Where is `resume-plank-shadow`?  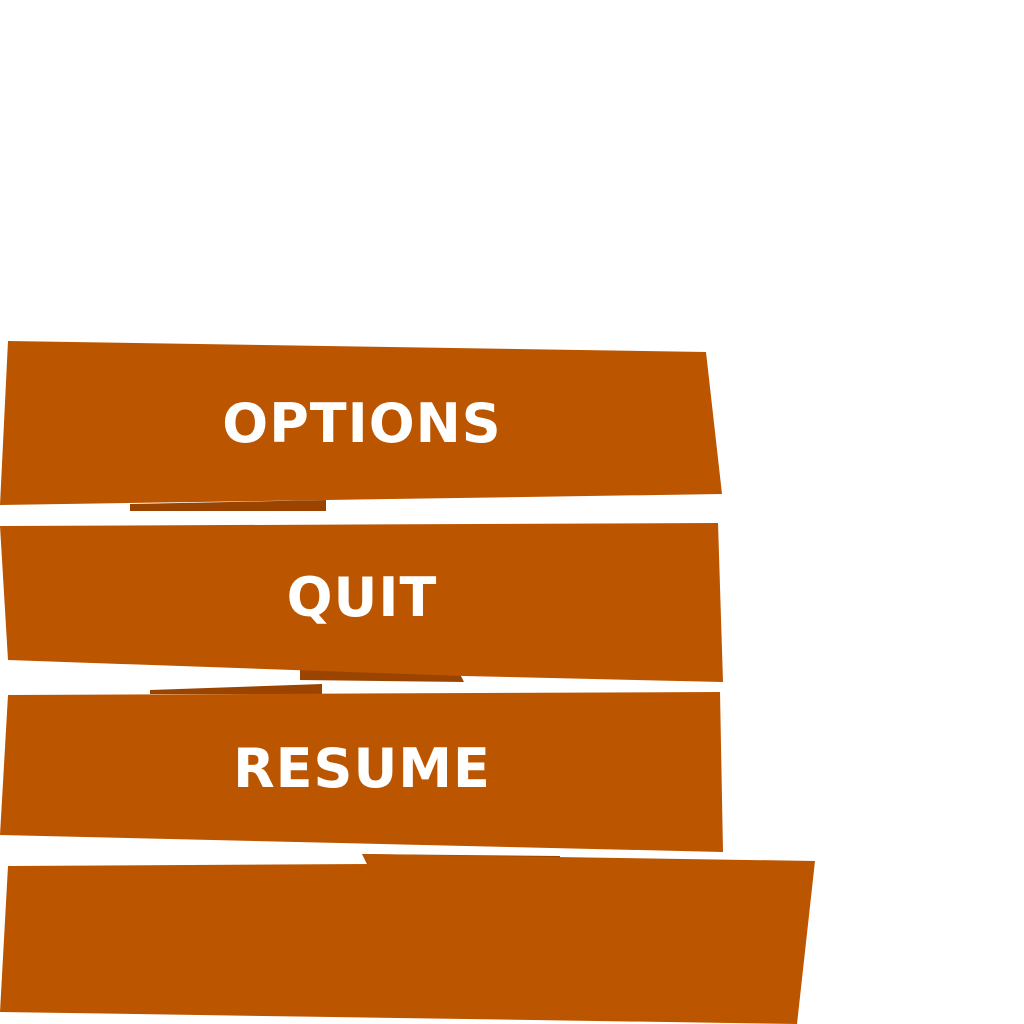 resume-plank-shadow is located at coordinates (236, 689).